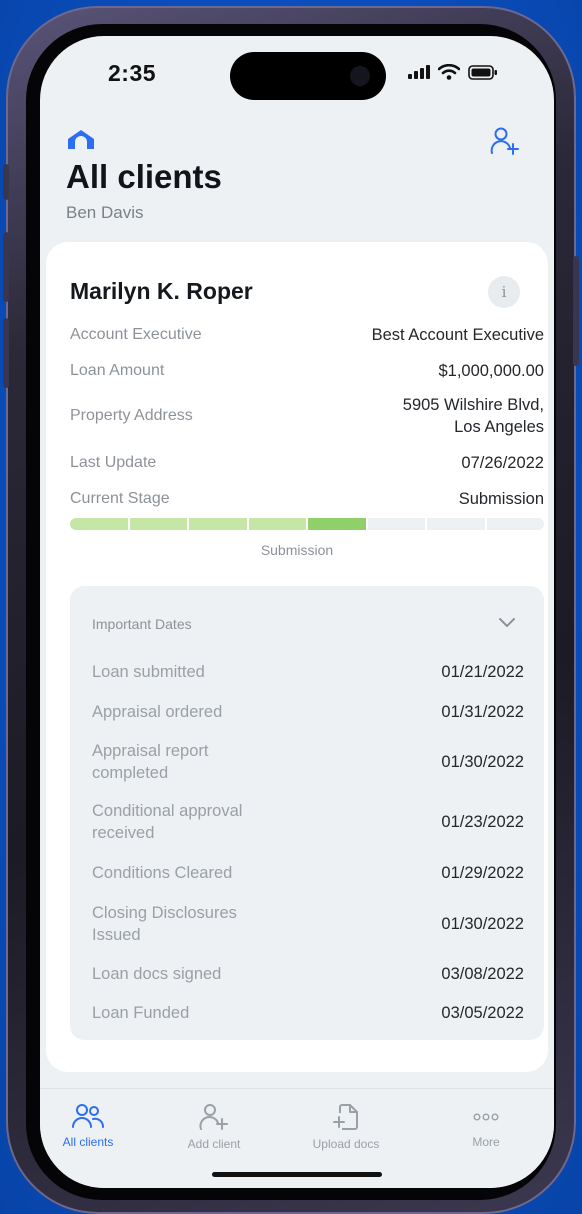 The image size is (582, 1214). Describe the element at coordinates (81, 139) in the screenshot. I see `home-logo-icon` at that location.